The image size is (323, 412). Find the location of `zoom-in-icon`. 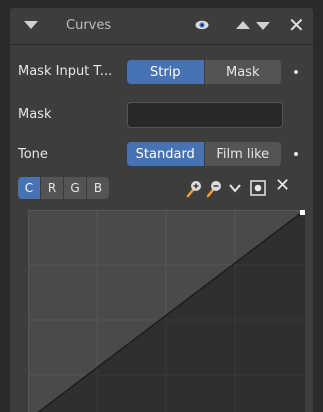

zoom-in-icon is located at coordinates (194, 189).